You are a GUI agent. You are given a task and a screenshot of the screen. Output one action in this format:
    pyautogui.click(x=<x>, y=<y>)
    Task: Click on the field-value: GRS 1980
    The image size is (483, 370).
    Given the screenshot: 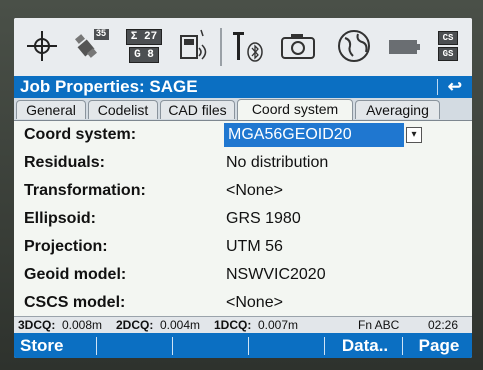 What is the action you would take?
    pyautogui.click(x=263, y=218)
    